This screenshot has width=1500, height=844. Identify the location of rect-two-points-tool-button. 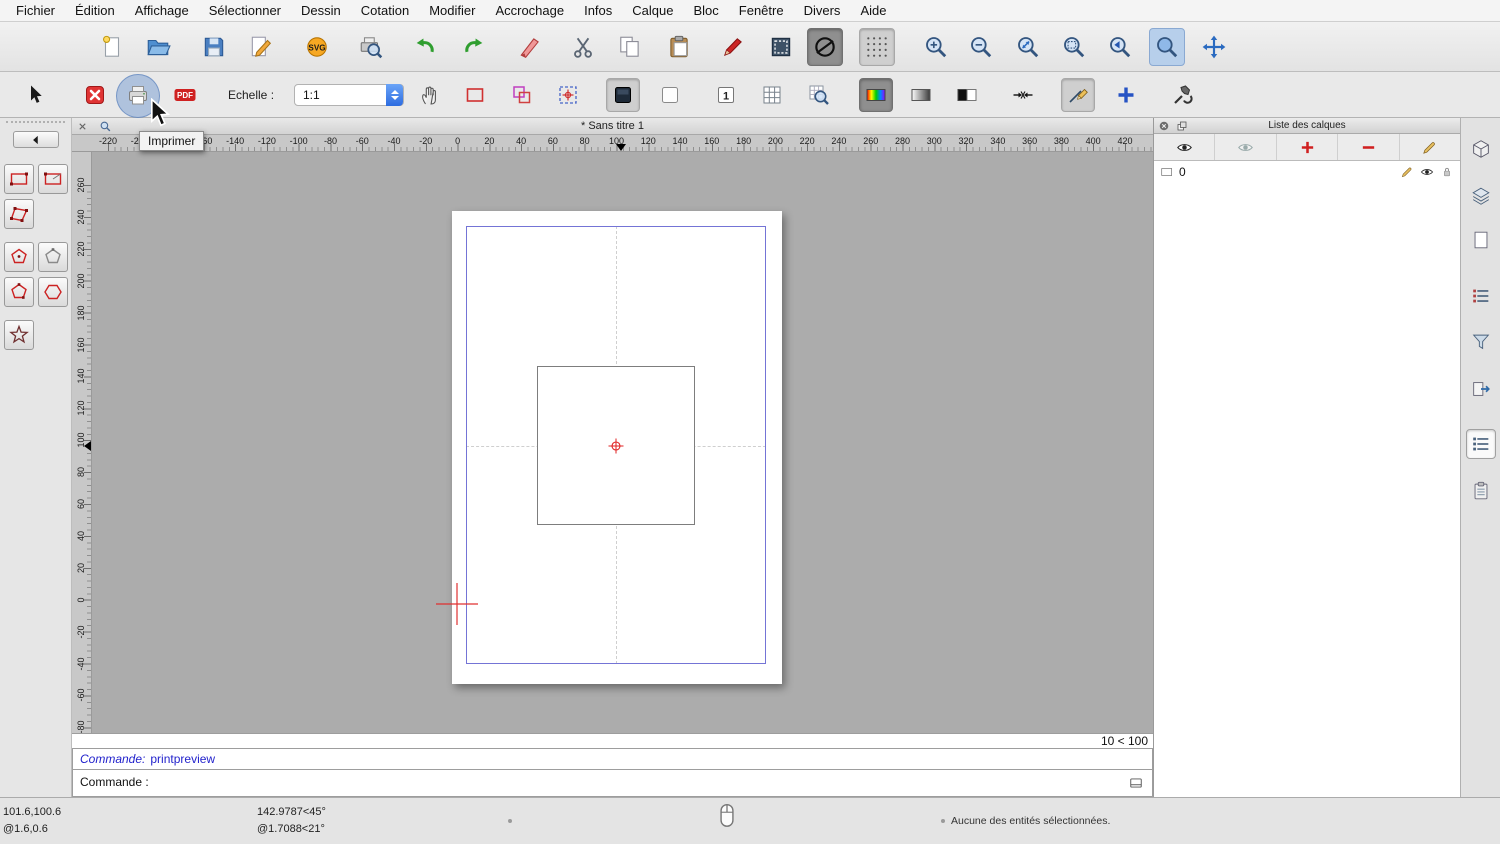
(19, 179).